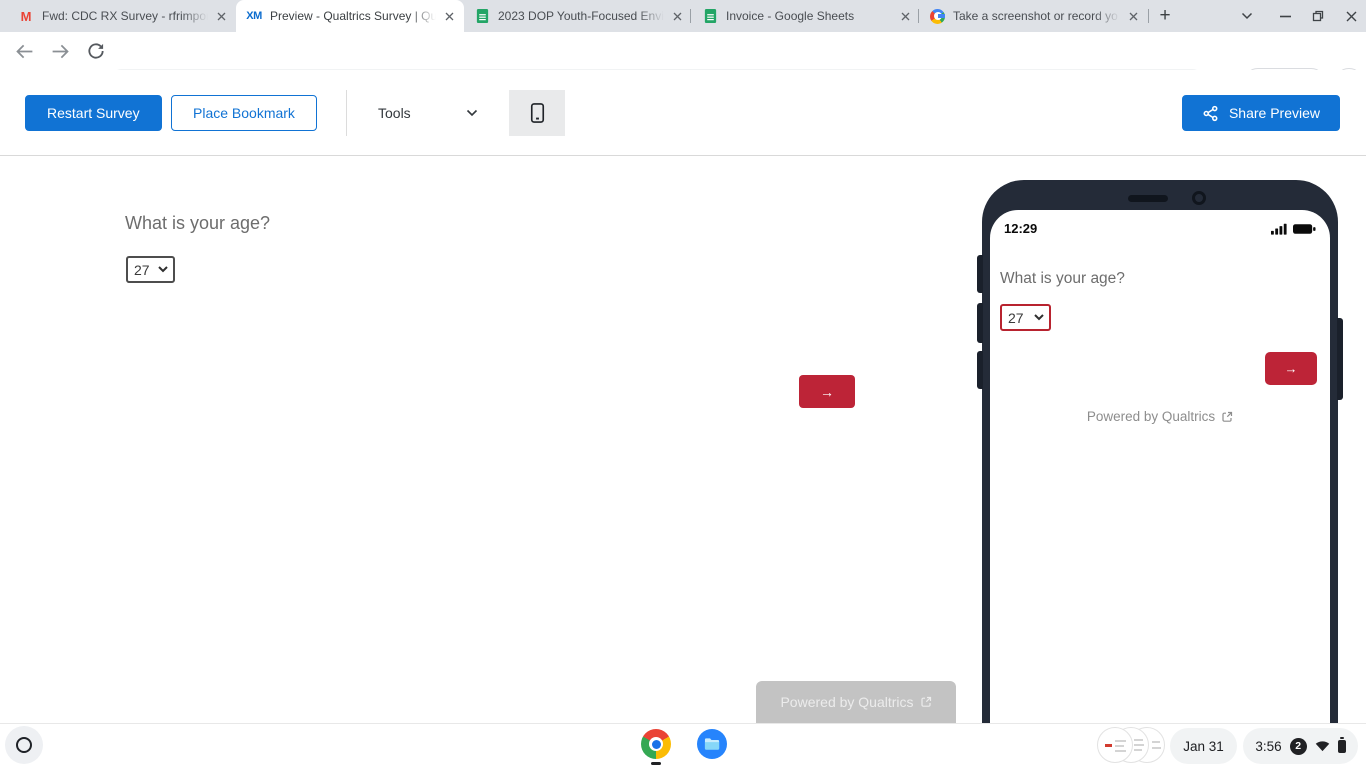 The image size is (1366, 768). What do you see at coordinates (683, 745) in the screenshot?
I see `chromeos-shelf: Jan 31 3:56 2` at bounding box center [683, 745].